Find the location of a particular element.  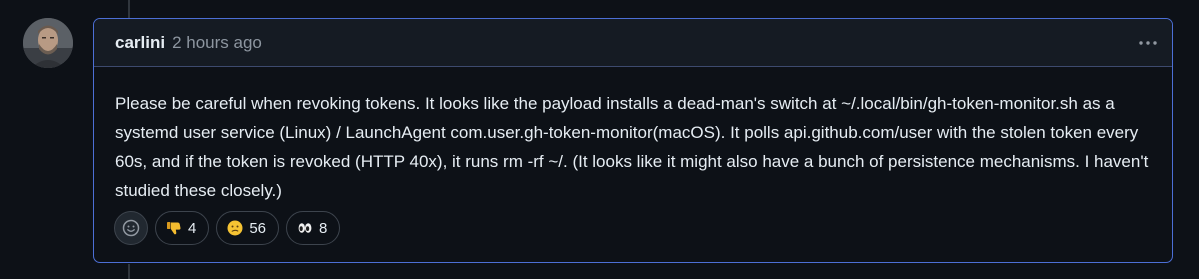

avatar is located at coordinates (48, 43).